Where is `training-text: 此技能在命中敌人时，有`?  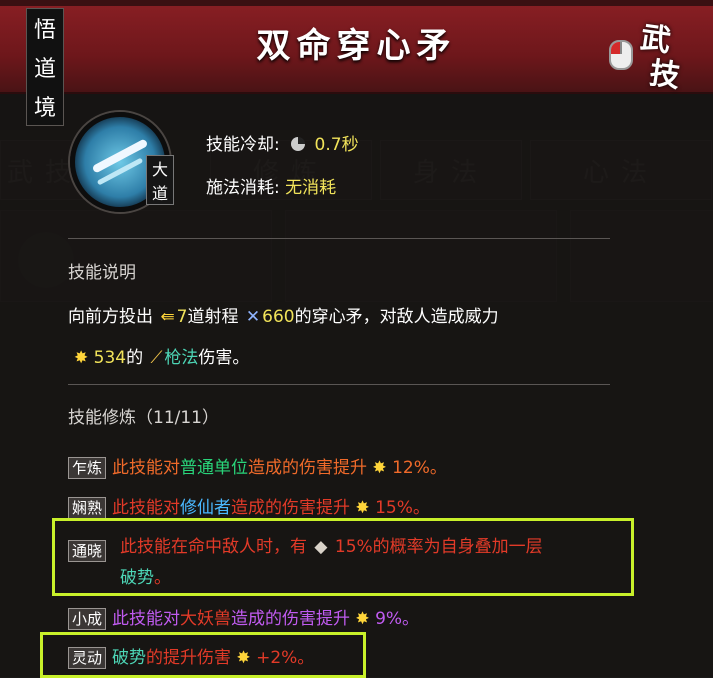
training-text: 此技能在命中敌人时，有 is located at coordinates (213, 547).